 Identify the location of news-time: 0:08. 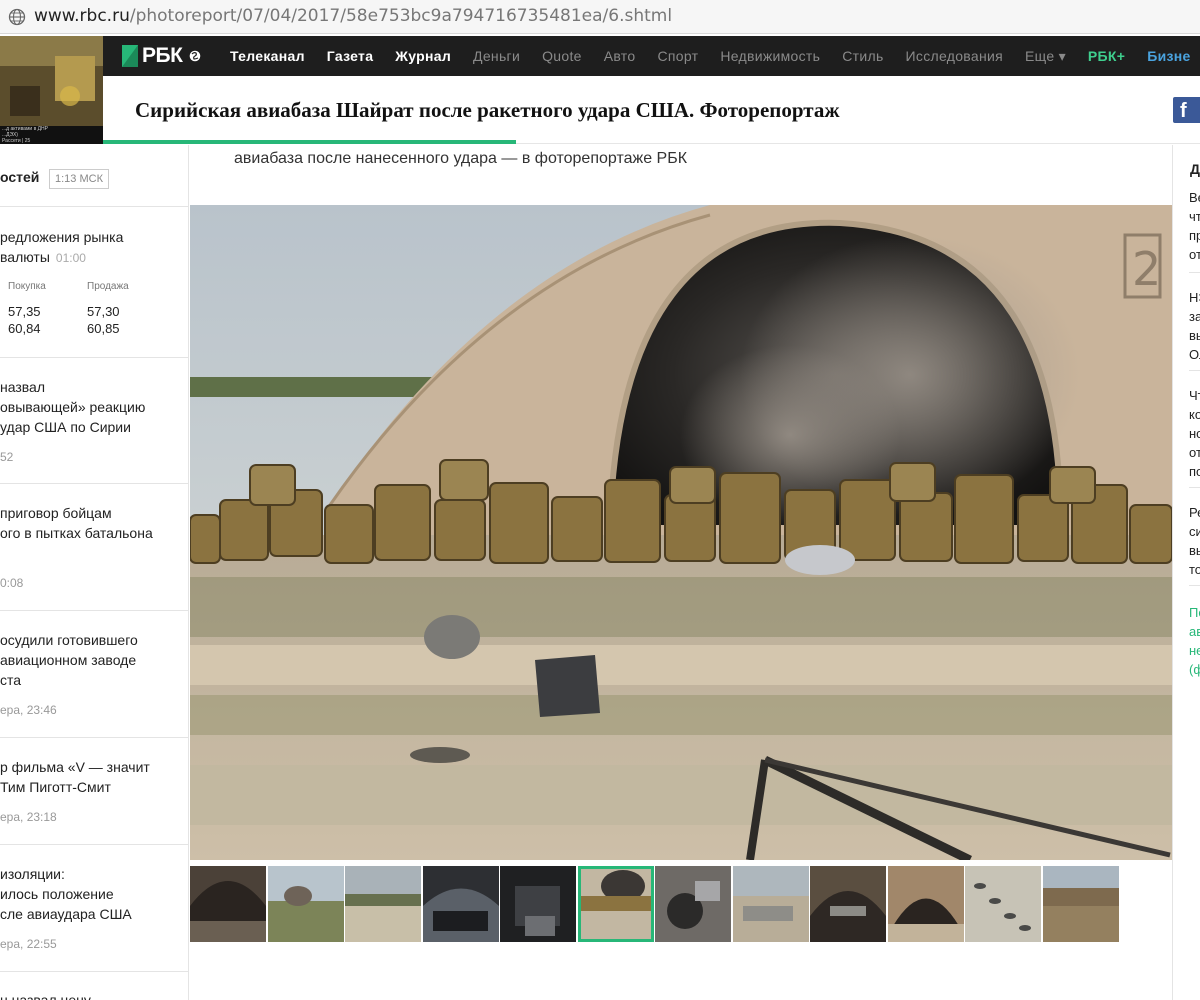
(12, 583).